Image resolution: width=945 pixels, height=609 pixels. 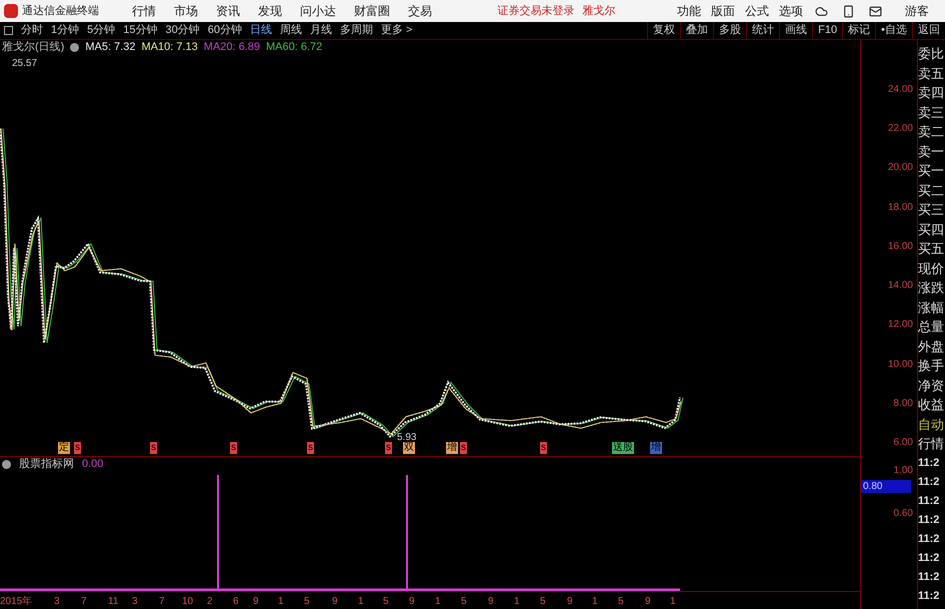 What do you see at coordinates (723, 11) in the screenshot?
I see `menu-item: 版面` at bounding box center [723, 11].